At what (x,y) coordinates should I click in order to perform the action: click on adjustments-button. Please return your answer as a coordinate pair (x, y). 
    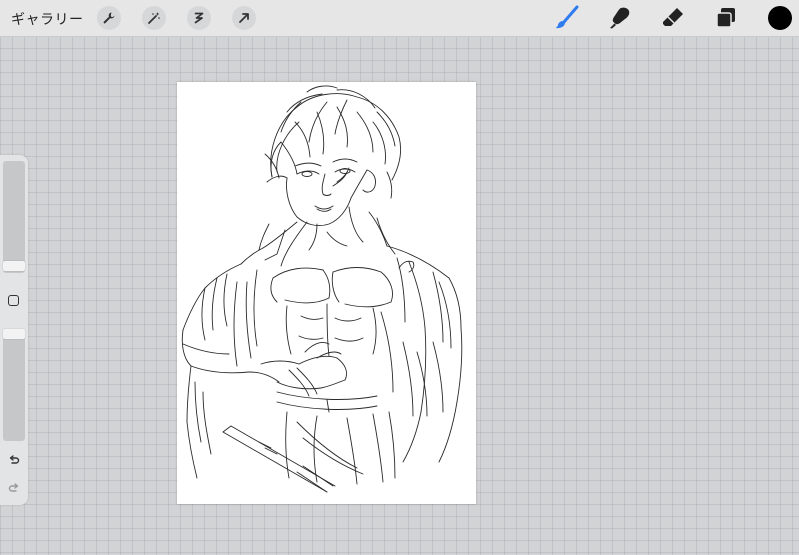
    Looking at the image, I should click on (154, 18).